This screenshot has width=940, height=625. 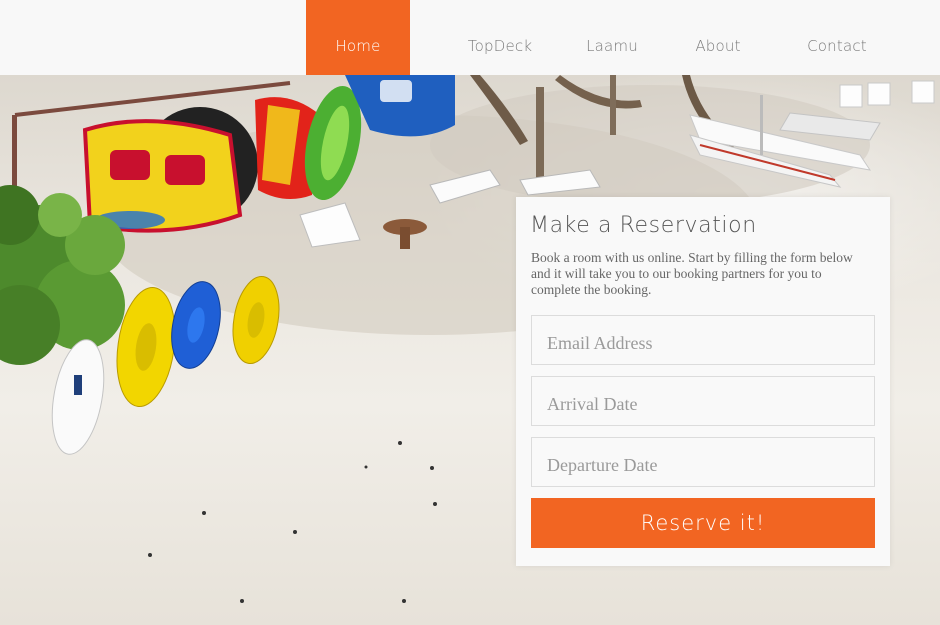 I want to click on departure-date-field, so click(x=703, y=462).